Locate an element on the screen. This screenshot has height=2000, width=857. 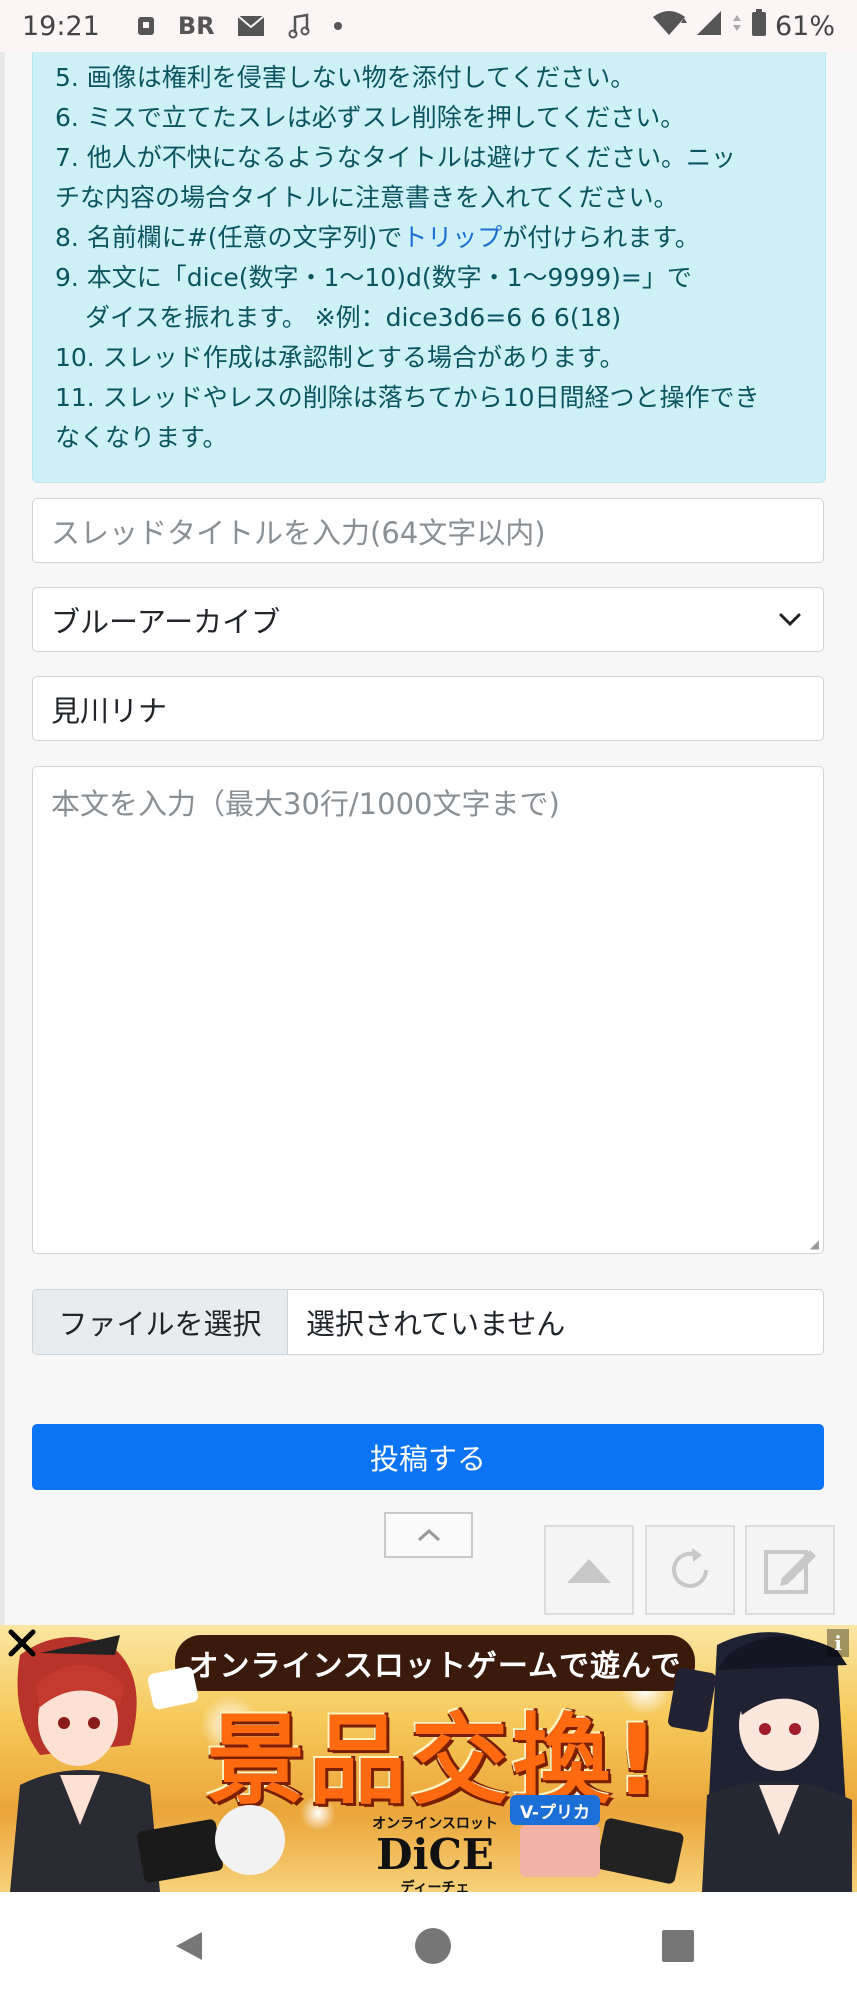
rule-7-cont: チな内容の場合タイトルに注意書きを入れてください。 is located at coordinates (367, 197).